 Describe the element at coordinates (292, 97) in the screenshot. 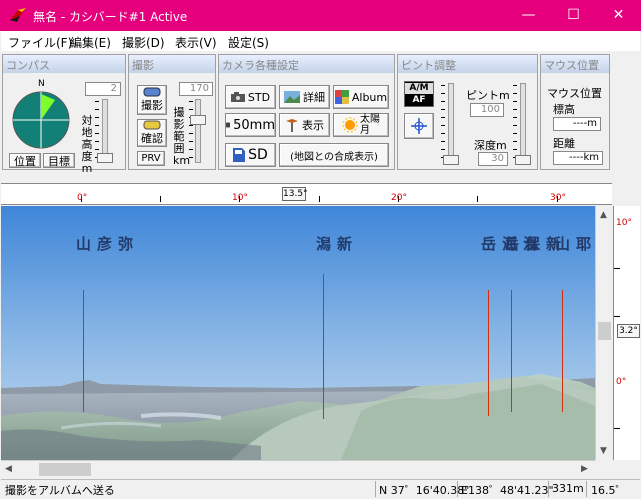

I see `landscape-icon` at that location.